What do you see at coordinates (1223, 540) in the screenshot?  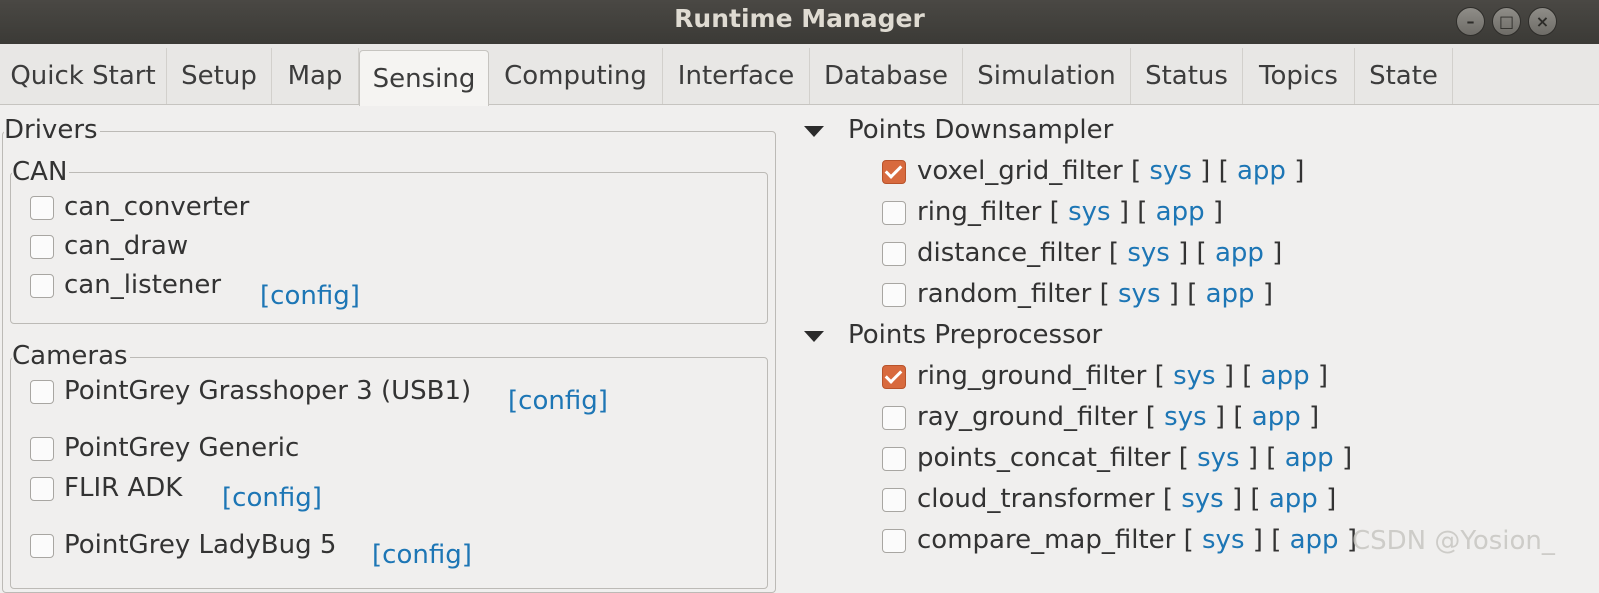 I see `compare-map-filter-sys-link: sys` at bounding box center [1223, 540].